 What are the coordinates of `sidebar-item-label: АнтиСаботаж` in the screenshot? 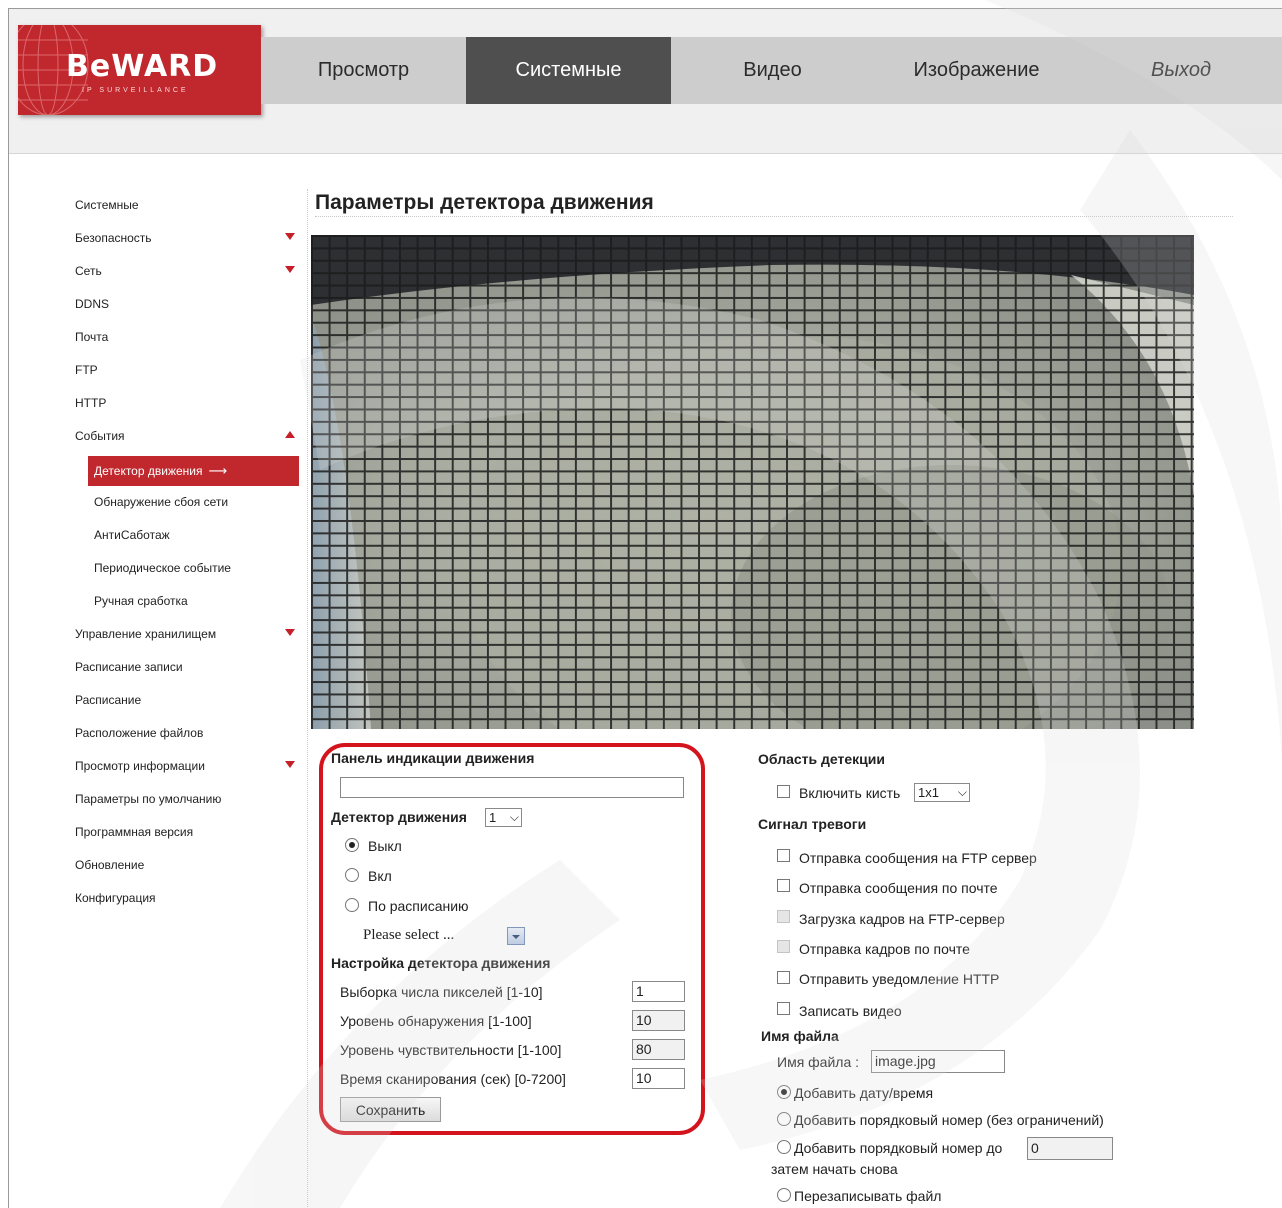 It's located at (132, 535).